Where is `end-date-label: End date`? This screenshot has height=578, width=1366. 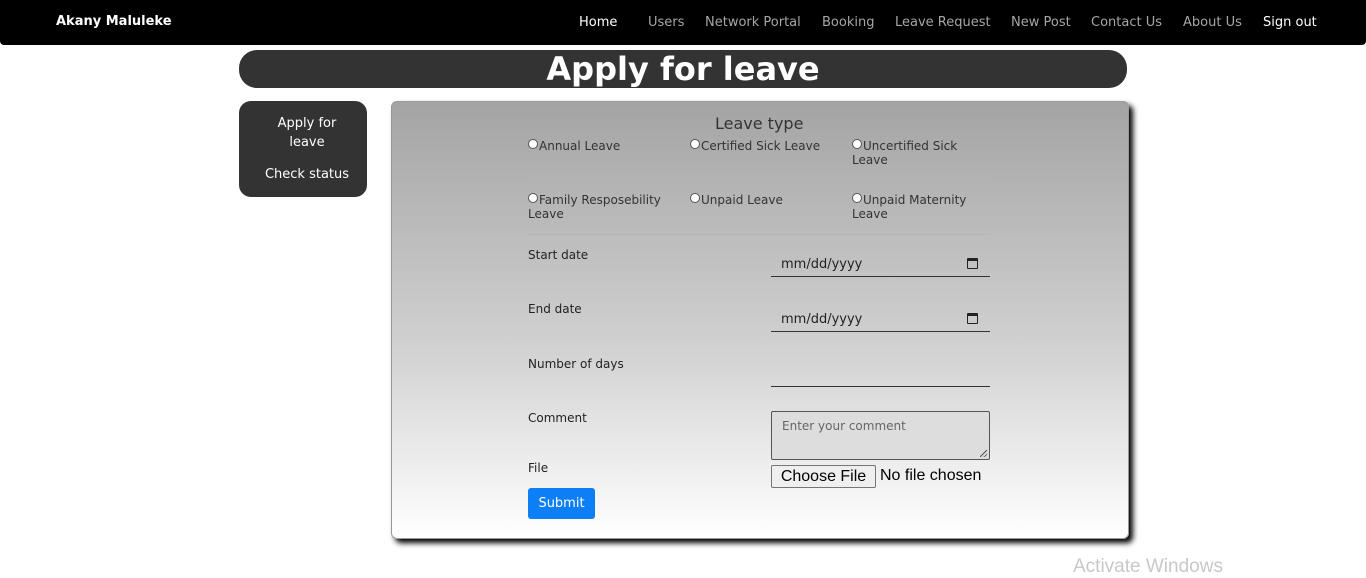 end-date-label: End date is located at coordinates (555, 309).